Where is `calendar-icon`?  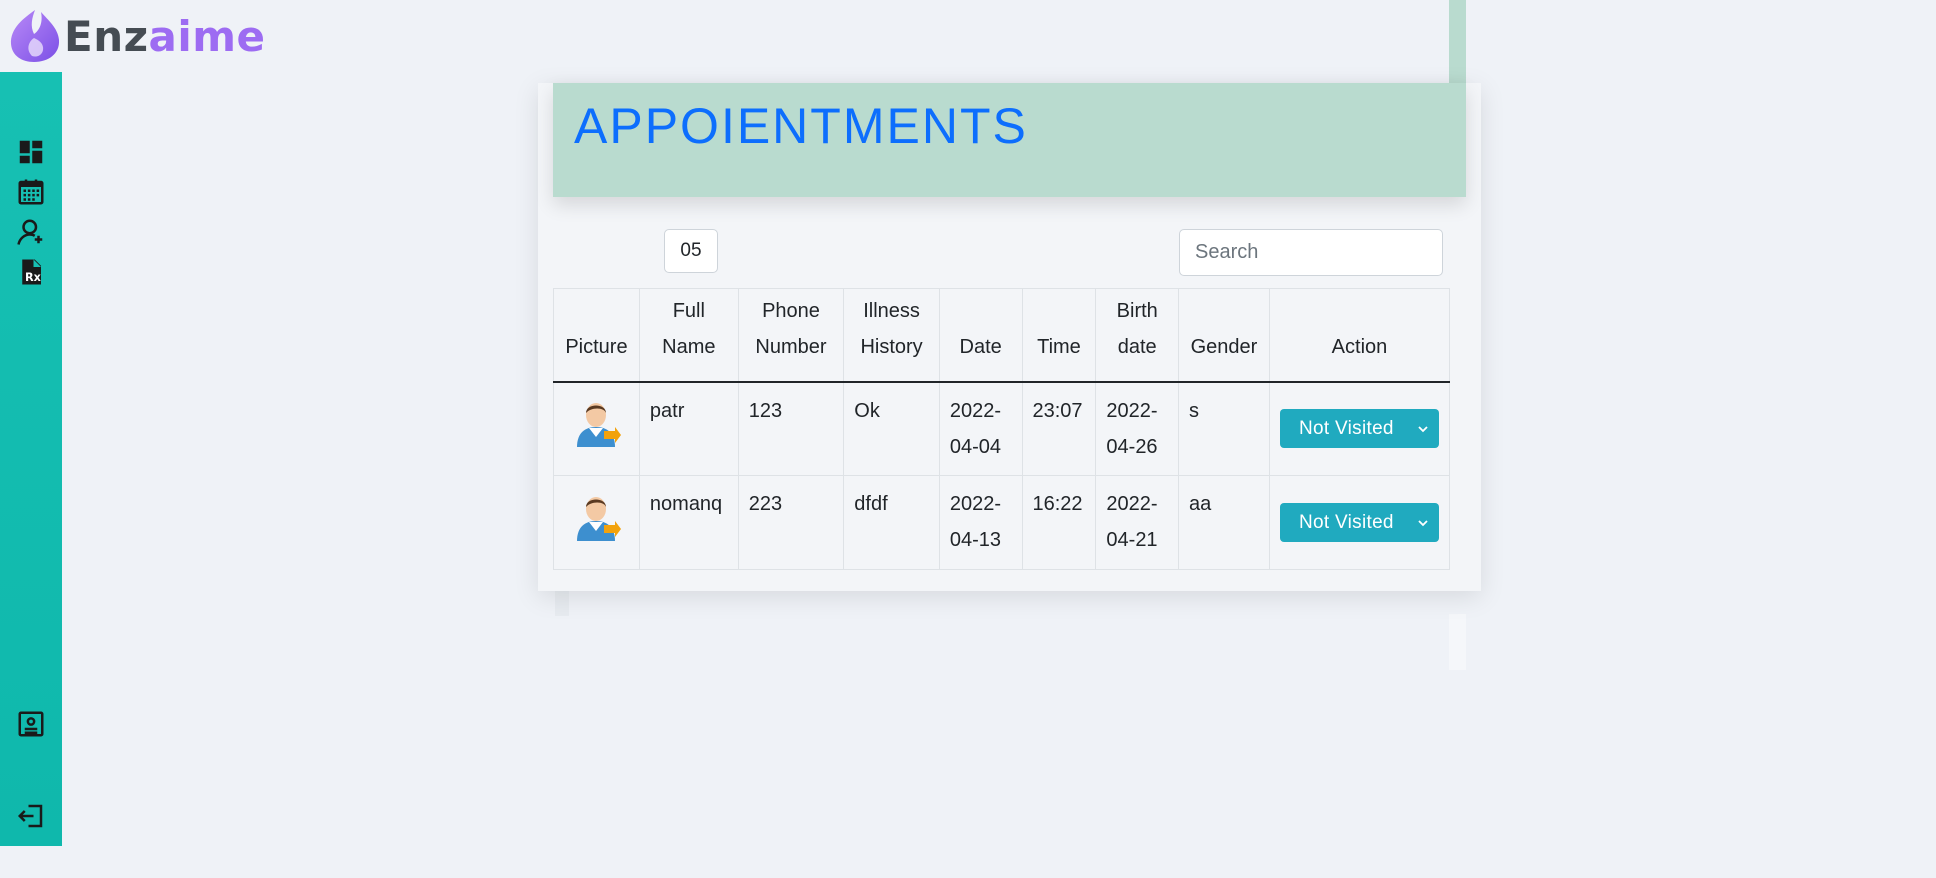
calendar-icon is located at coordinates (31, 192).